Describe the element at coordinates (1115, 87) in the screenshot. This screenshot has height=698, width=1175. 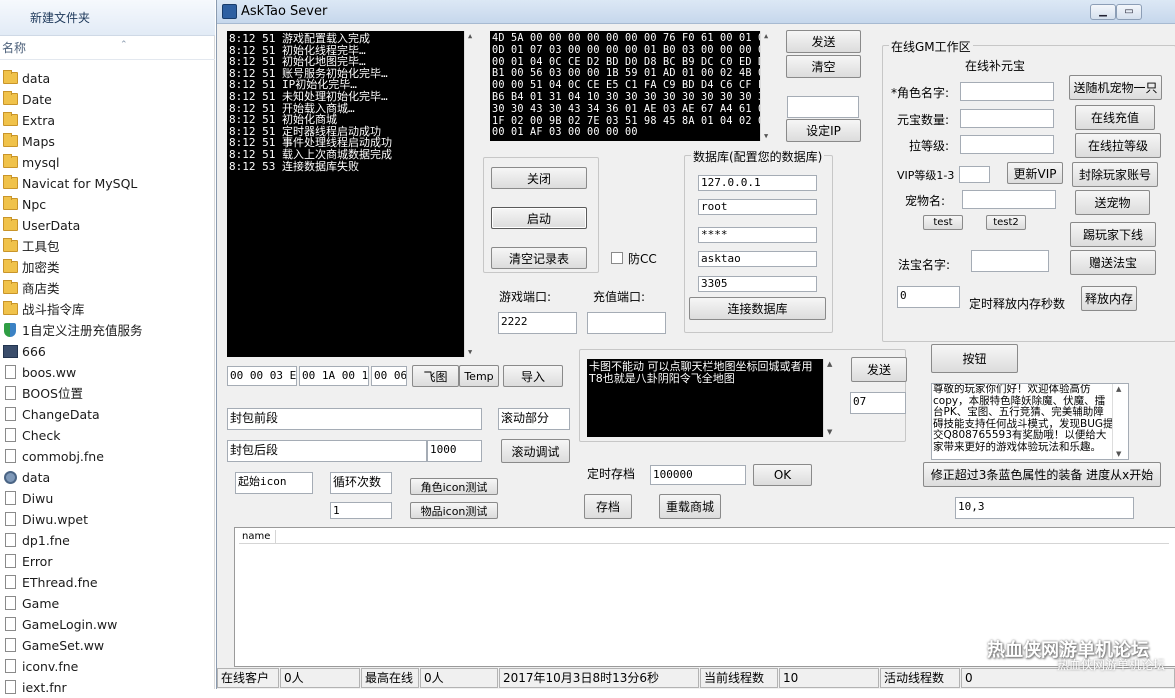
I see `send-random-pet-button: 送随机宠物一只` at that location.